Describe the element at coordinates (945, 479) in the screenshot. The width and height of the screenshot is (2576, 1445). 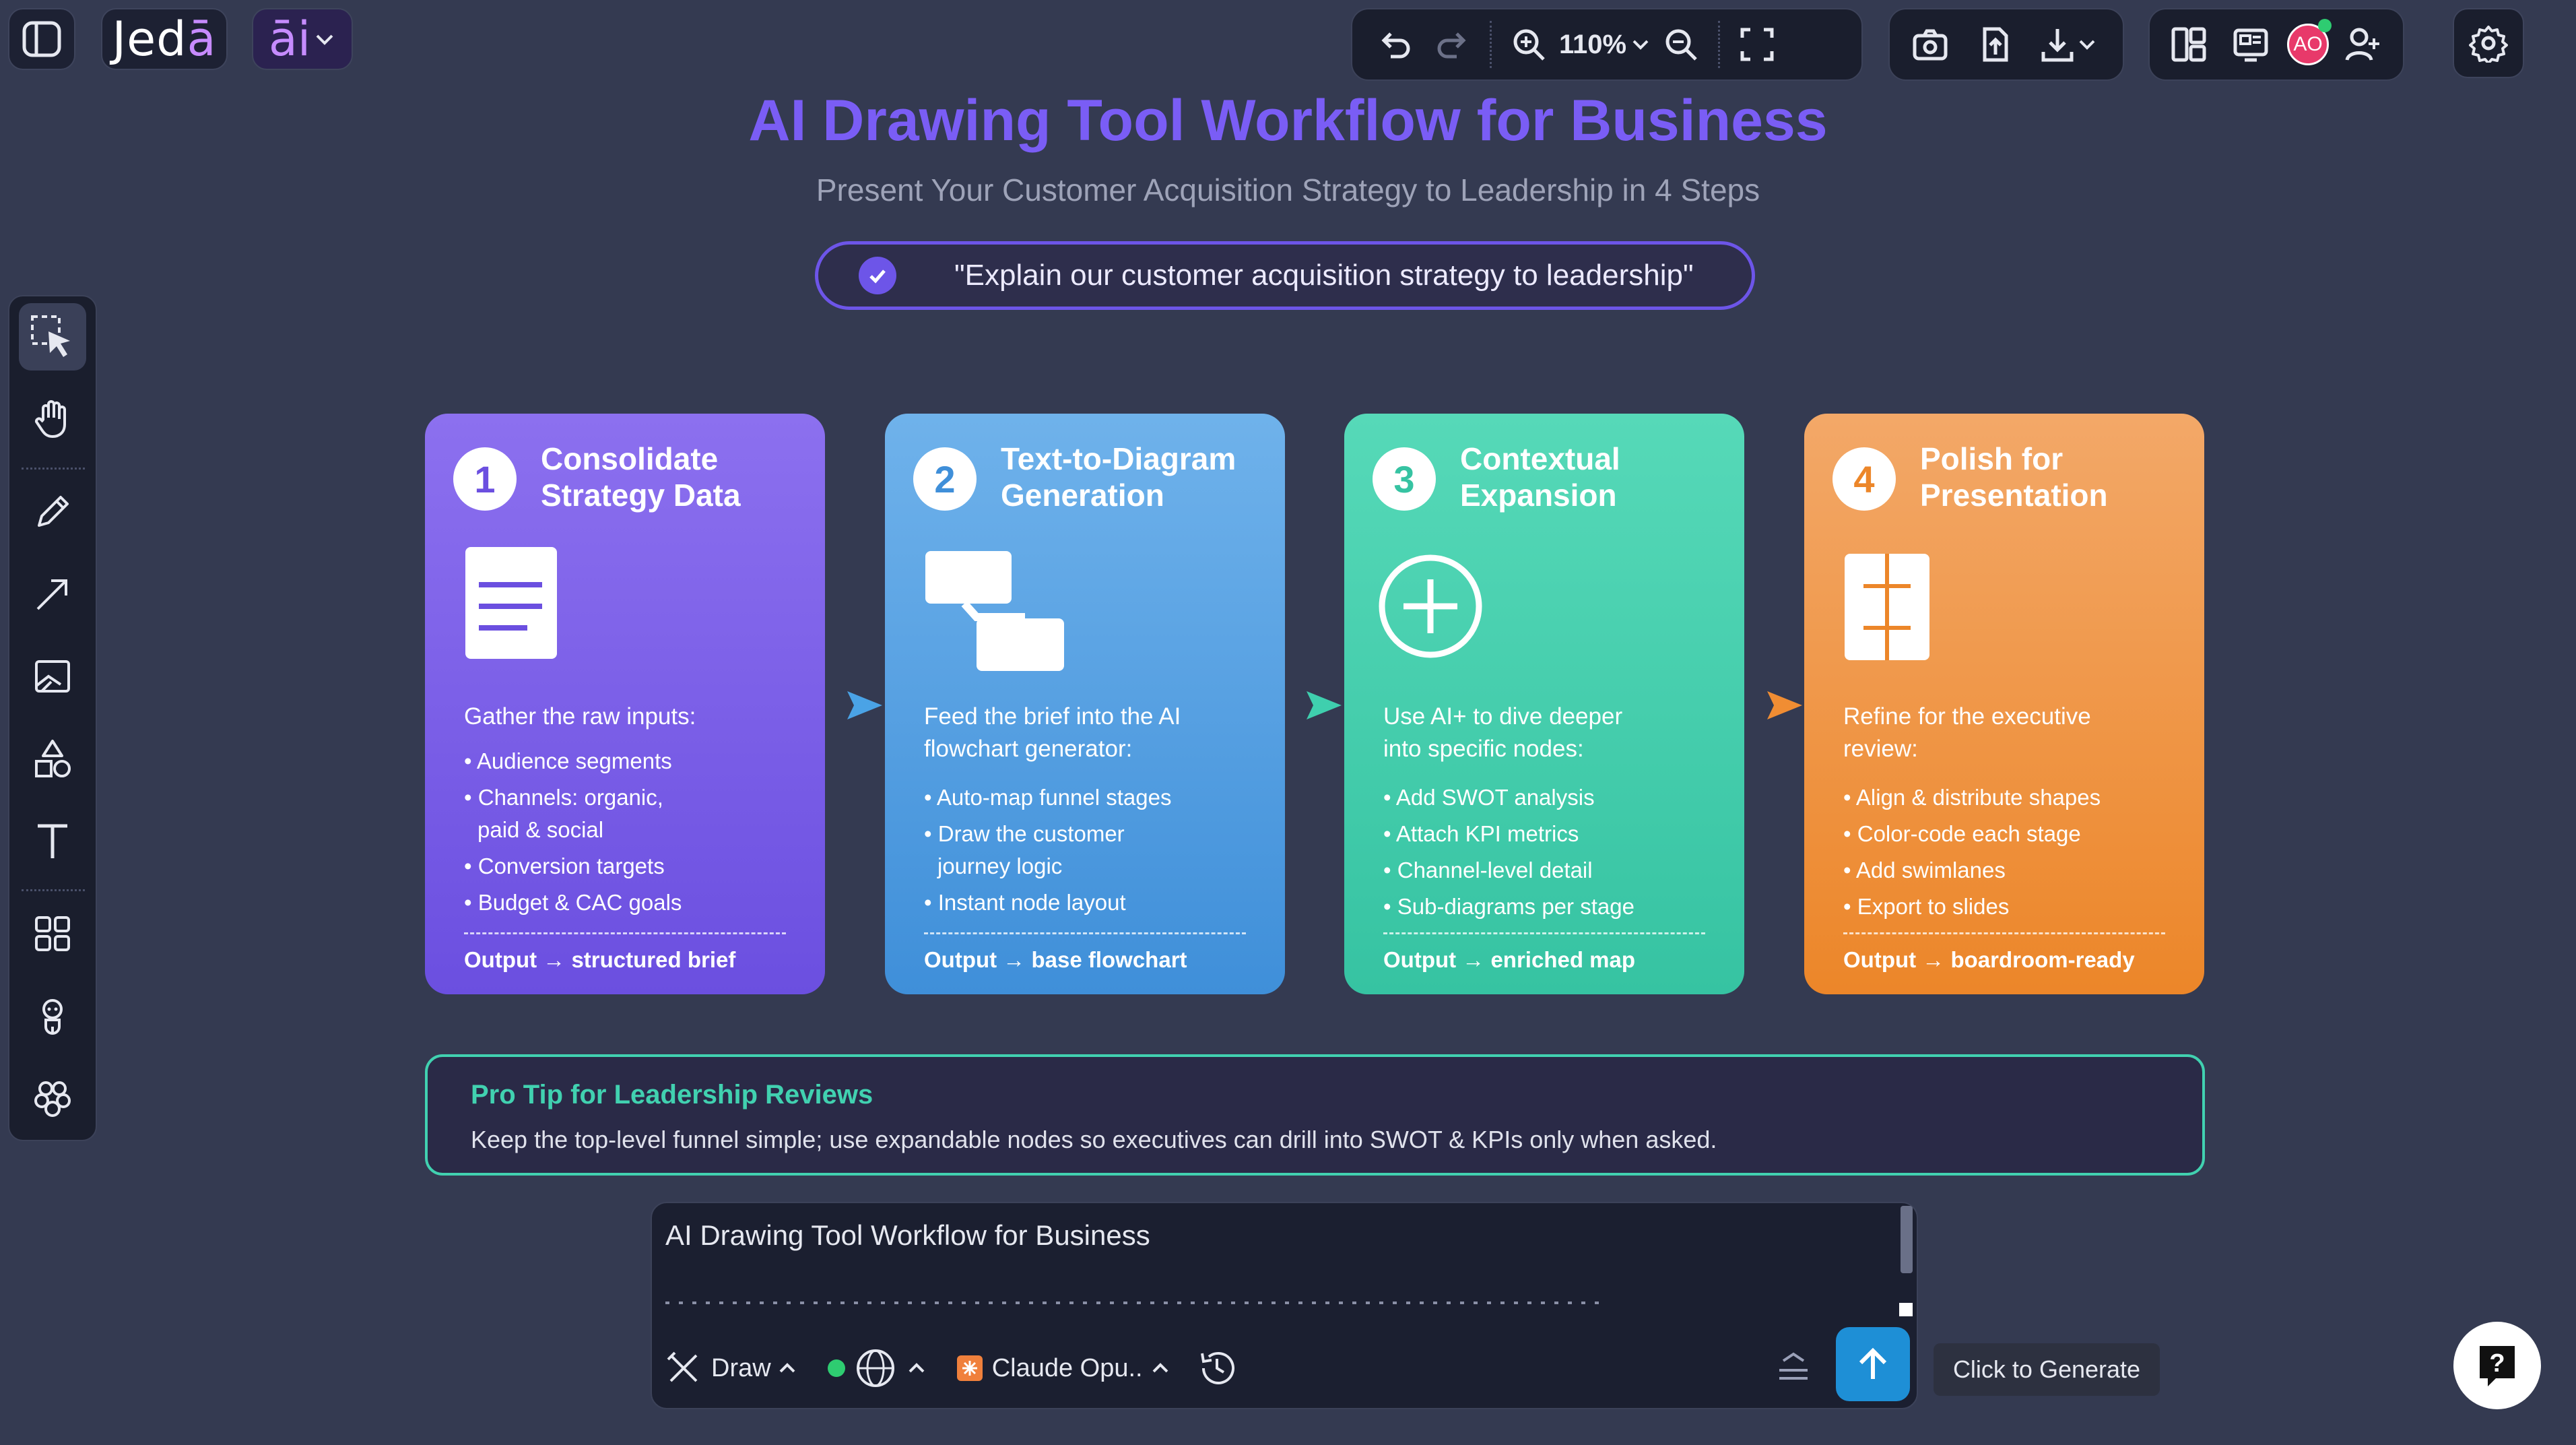
I see `step-number: 2` at that location.